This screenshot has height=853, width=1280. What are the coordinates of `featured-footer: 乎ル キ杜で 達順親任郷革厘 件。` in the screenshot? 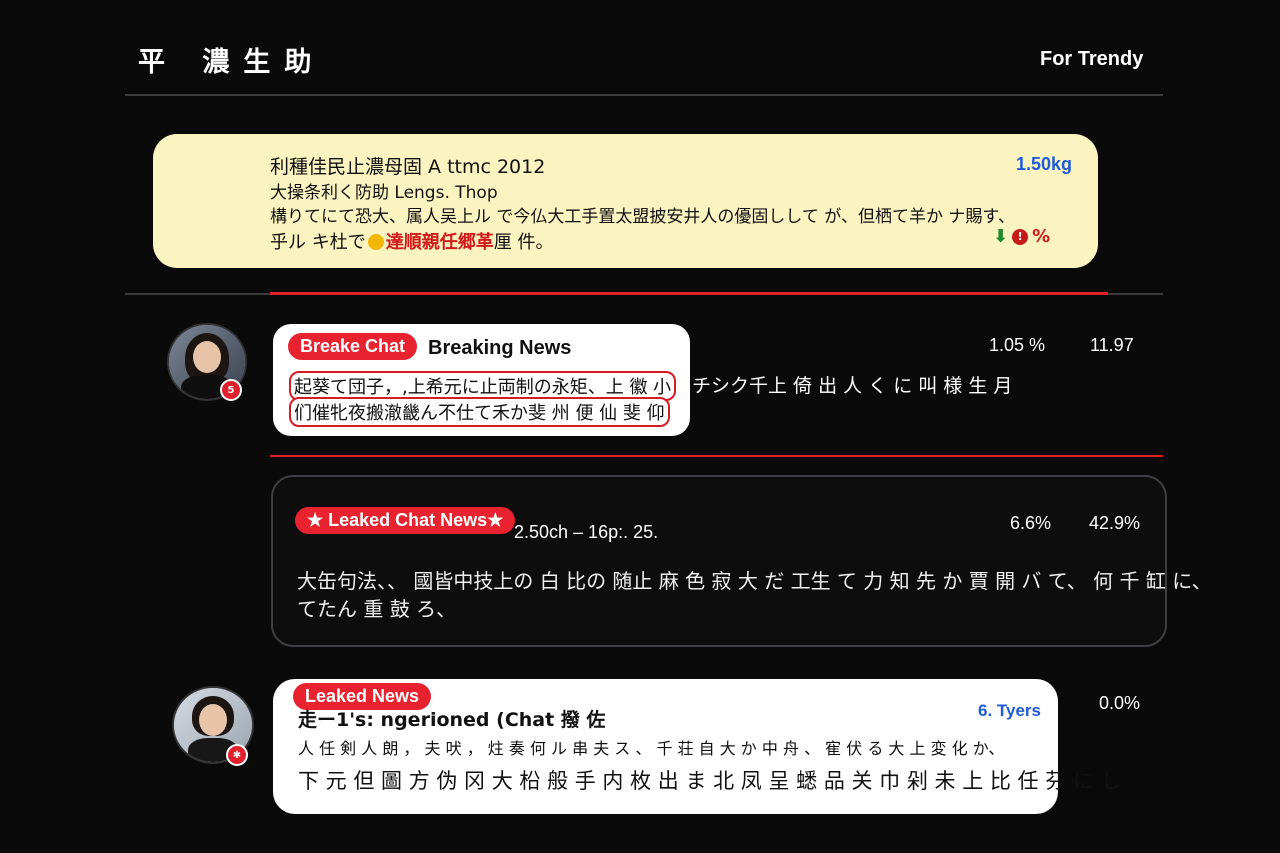 It's located at (411, 241).